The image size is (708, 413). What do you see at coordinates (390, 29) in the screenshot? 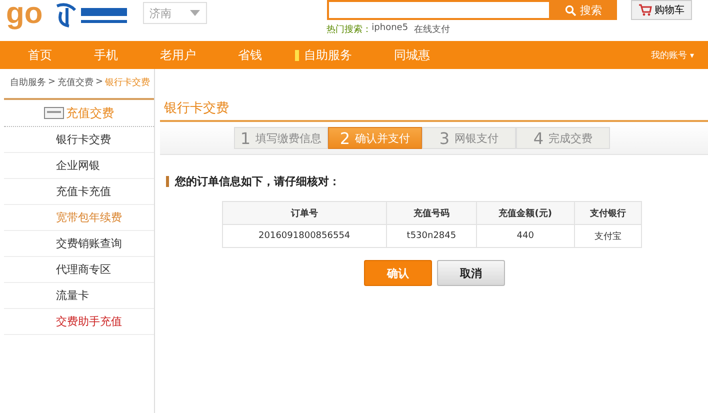
I see `hot-search-link: iphone5` at bounding box center [390, 29].